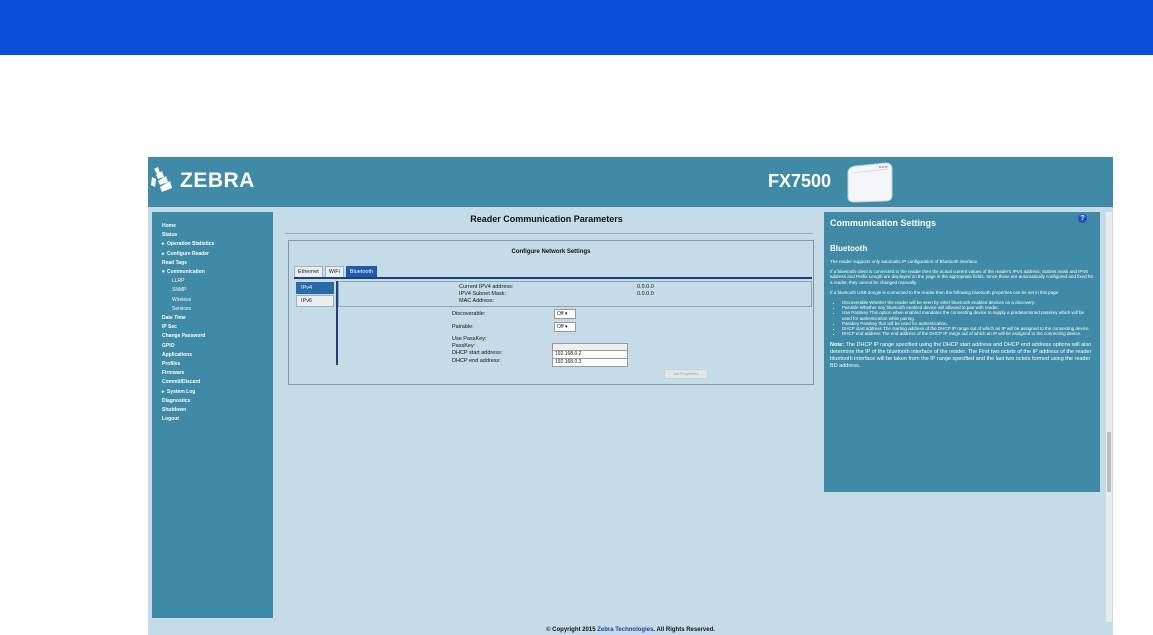 The width and height of the screenshot is (1153, 635). What do you see at coordinates (565, 327) in the screenshot?
I see `pairable-select: Off ▾` at bounding box center [565, 327].